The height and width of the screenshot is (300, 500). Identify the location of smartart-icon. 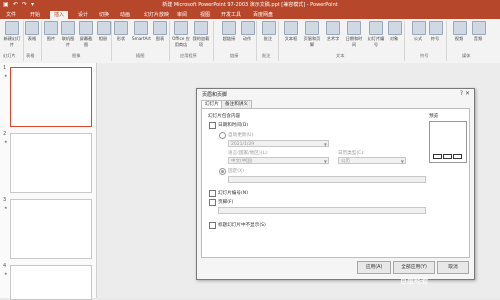
(141, 28).